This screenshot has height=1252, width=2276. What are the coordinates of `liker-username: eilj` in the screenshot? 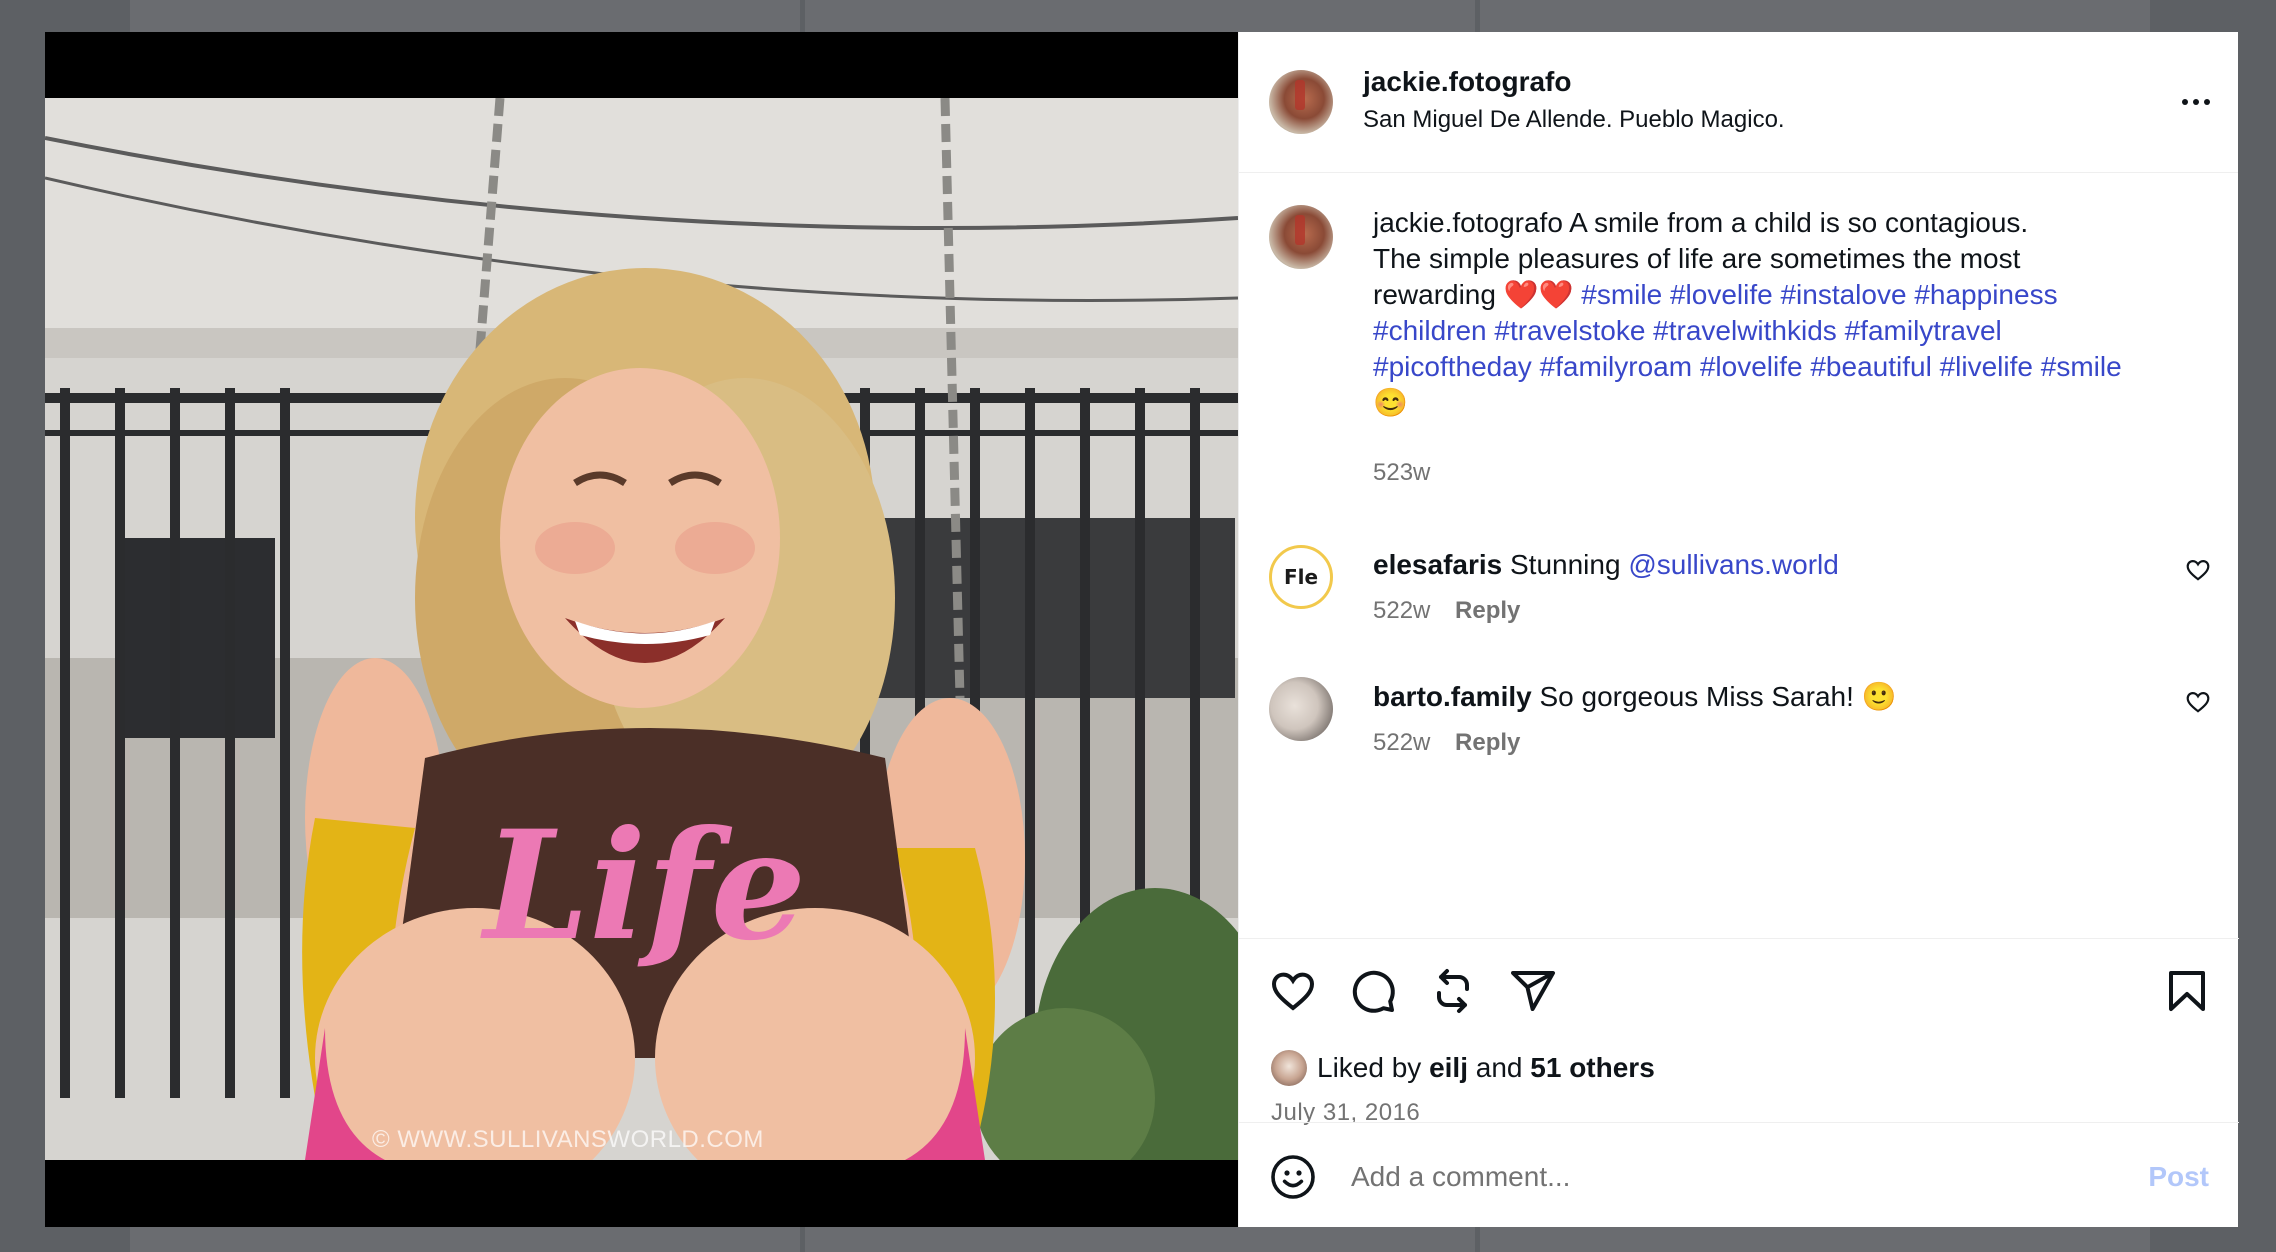 It's located at (1448, 1068).